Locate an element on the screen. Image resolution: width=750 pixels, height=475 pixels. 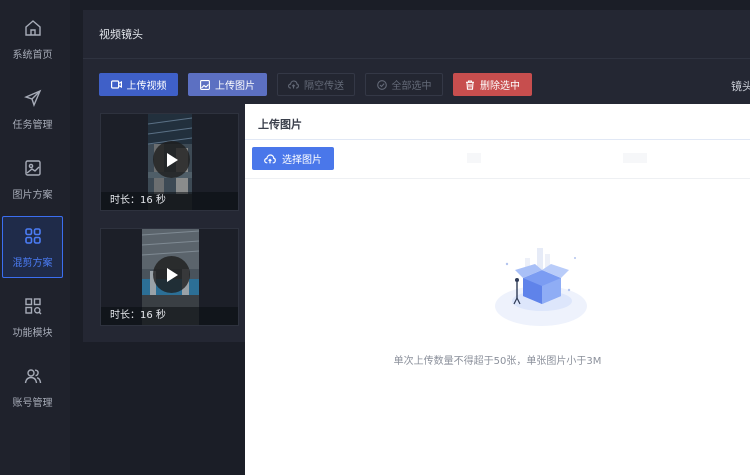
sidebar-item-mix-plan: 混剪方案 is located at coordinates (32, 247).